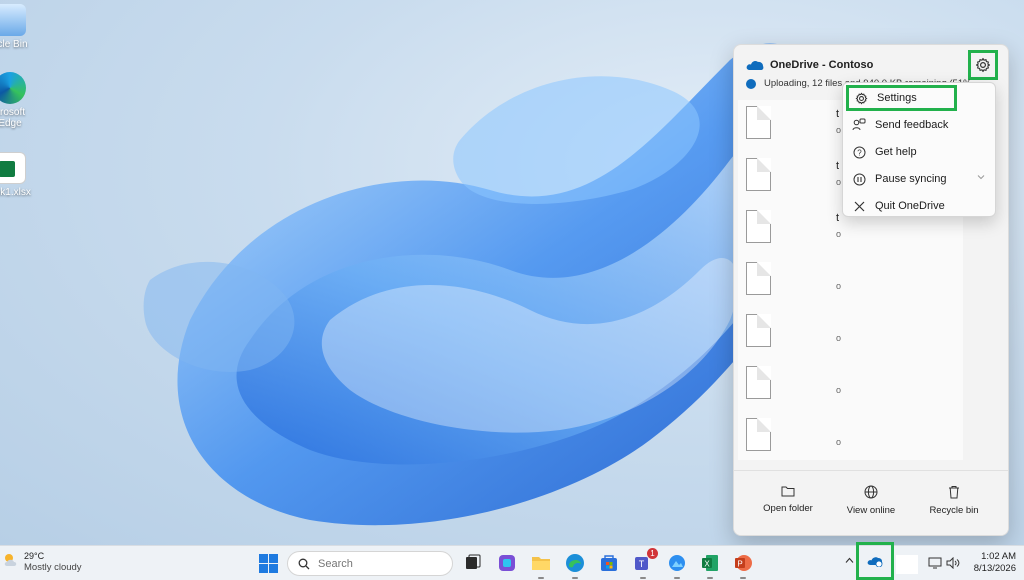 Image resolution: width=1024 pixels, height=580 pixels. I want to click on onedrive-footer: Open folder View online Recycle bin, so click(871, 502).